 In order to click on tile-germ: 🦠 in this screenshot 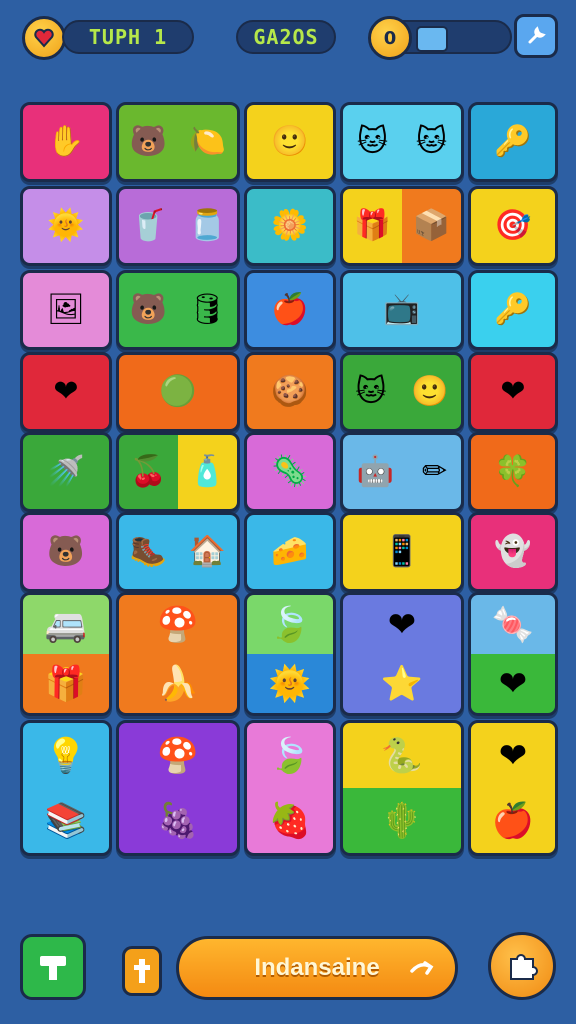, I will do `click(290, 472)`.